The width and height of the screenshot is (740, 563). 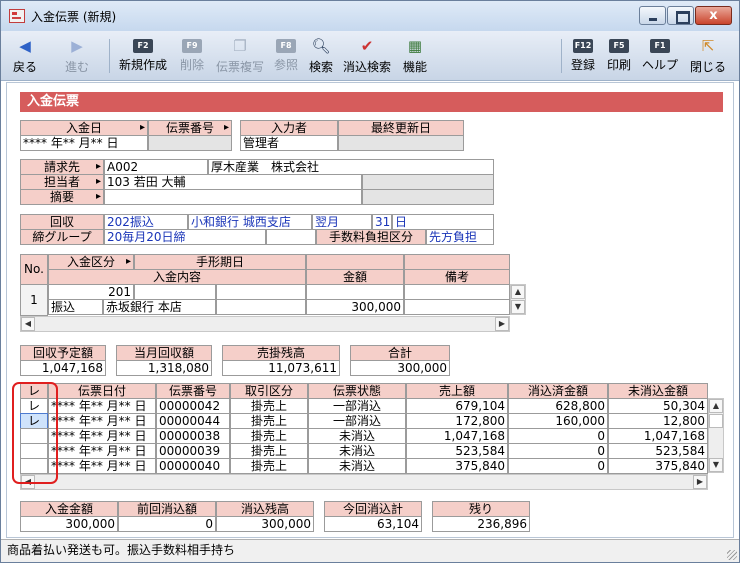 I want to click on clearing-vertical-scrollbar: ▲ ▼, so click(x=716, y=435).